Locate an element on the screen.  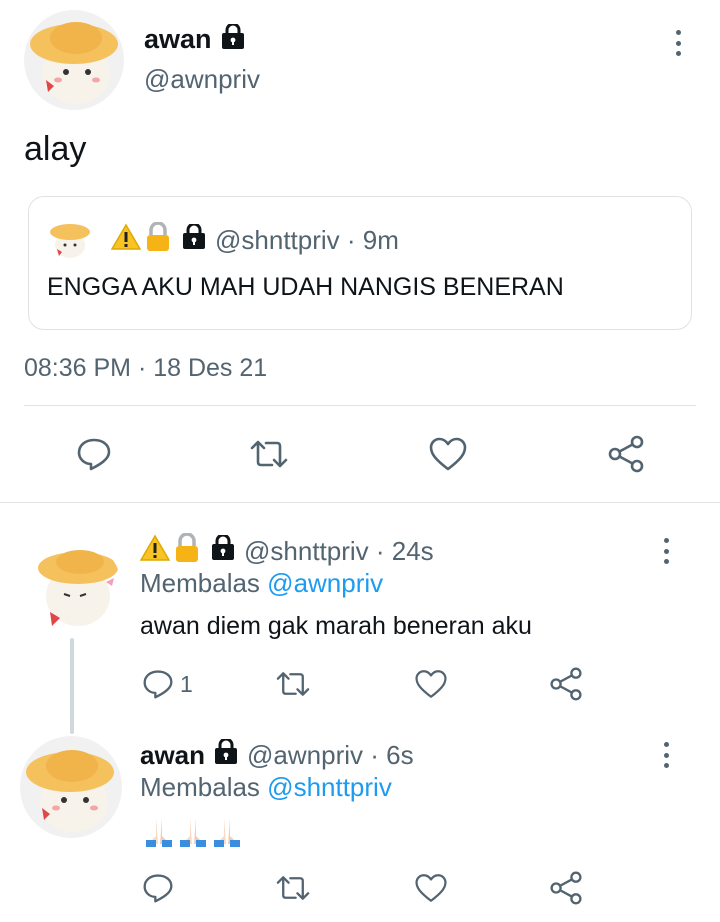
reply-icon is located at coordinates (158, 684).